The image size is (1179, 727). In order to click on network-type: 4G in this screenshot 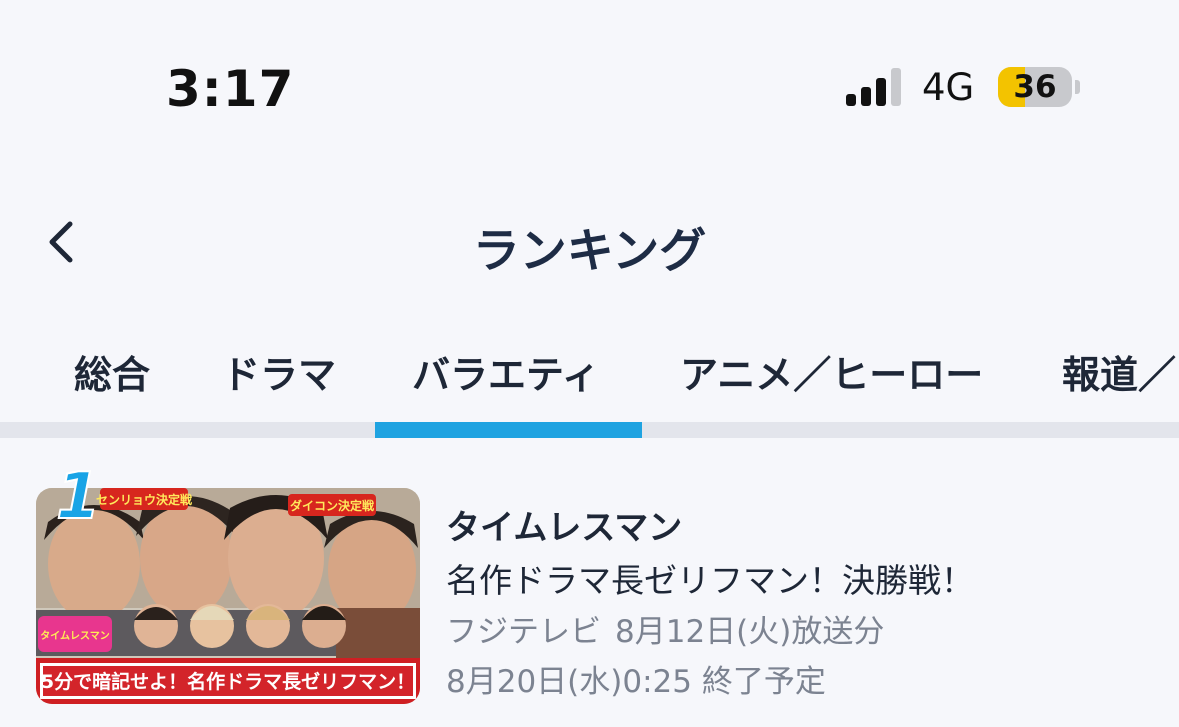, I will do `click(948, 87)`.